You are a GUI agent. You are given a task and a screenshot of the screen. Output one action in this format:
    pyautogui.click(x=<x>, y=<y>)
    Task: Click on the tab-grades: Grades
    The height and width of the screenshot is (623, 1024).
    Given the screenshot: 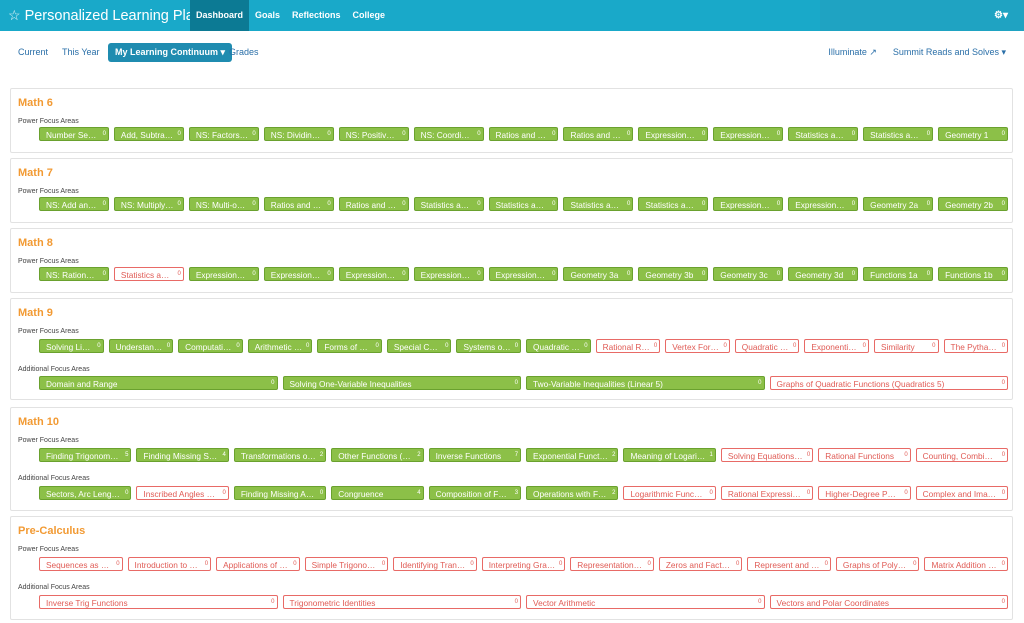 What is the action you would take?
    pyautogui.click(x=244, y=52)
    